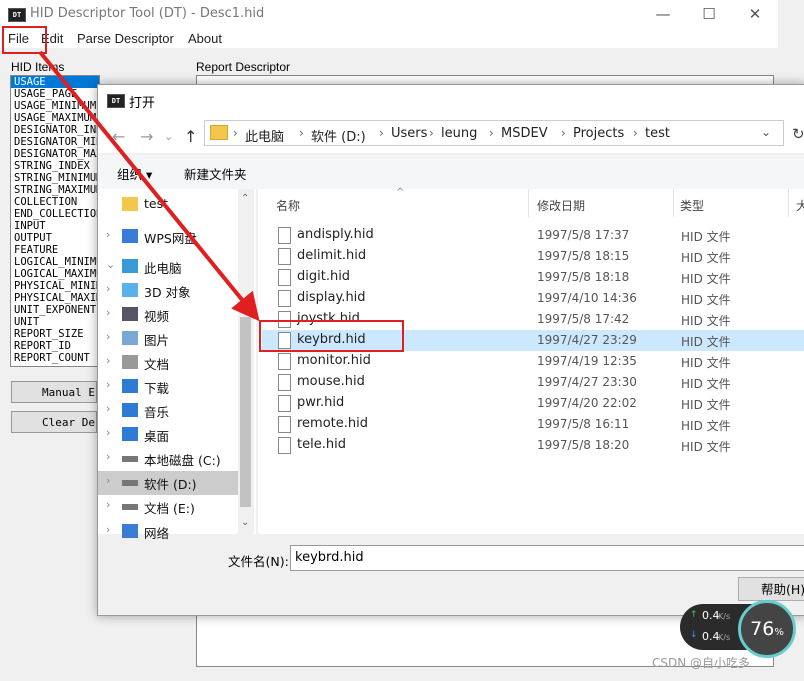  I want to click on download-speed-unit: K/s, so click(724, 637).